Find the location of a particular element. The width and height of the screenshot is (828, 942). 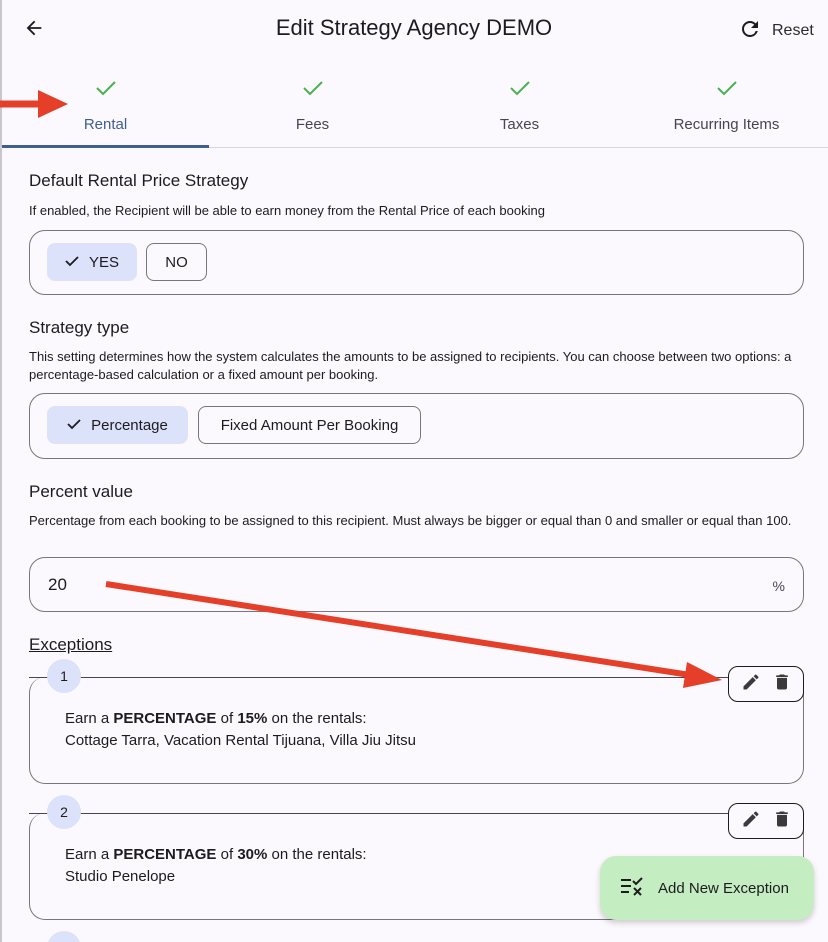

yes-option-label: YES is located at coordinates (103, 262).